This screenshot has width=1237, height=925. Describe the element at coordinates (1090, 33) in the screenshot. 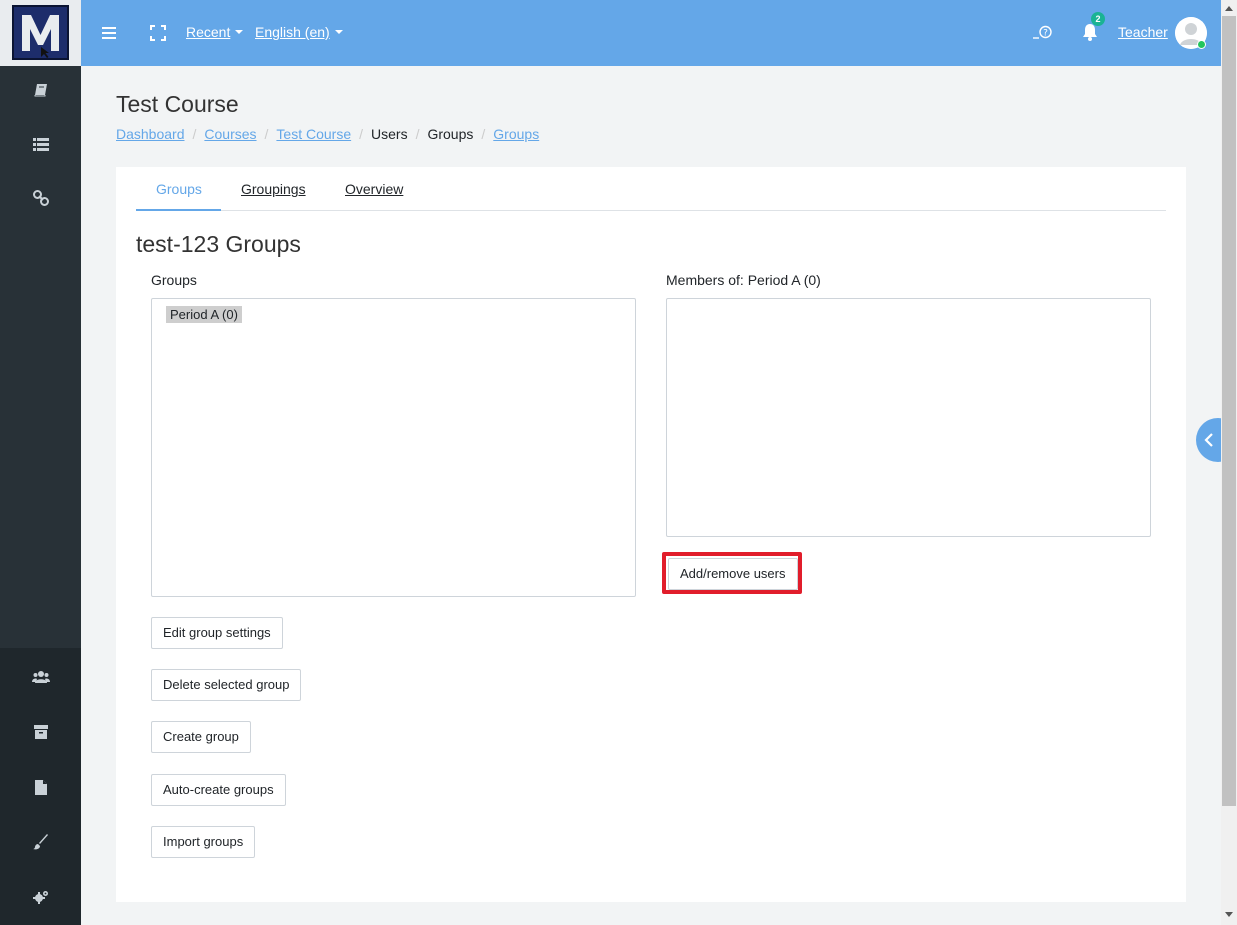

I see `bell-icon` at that location.